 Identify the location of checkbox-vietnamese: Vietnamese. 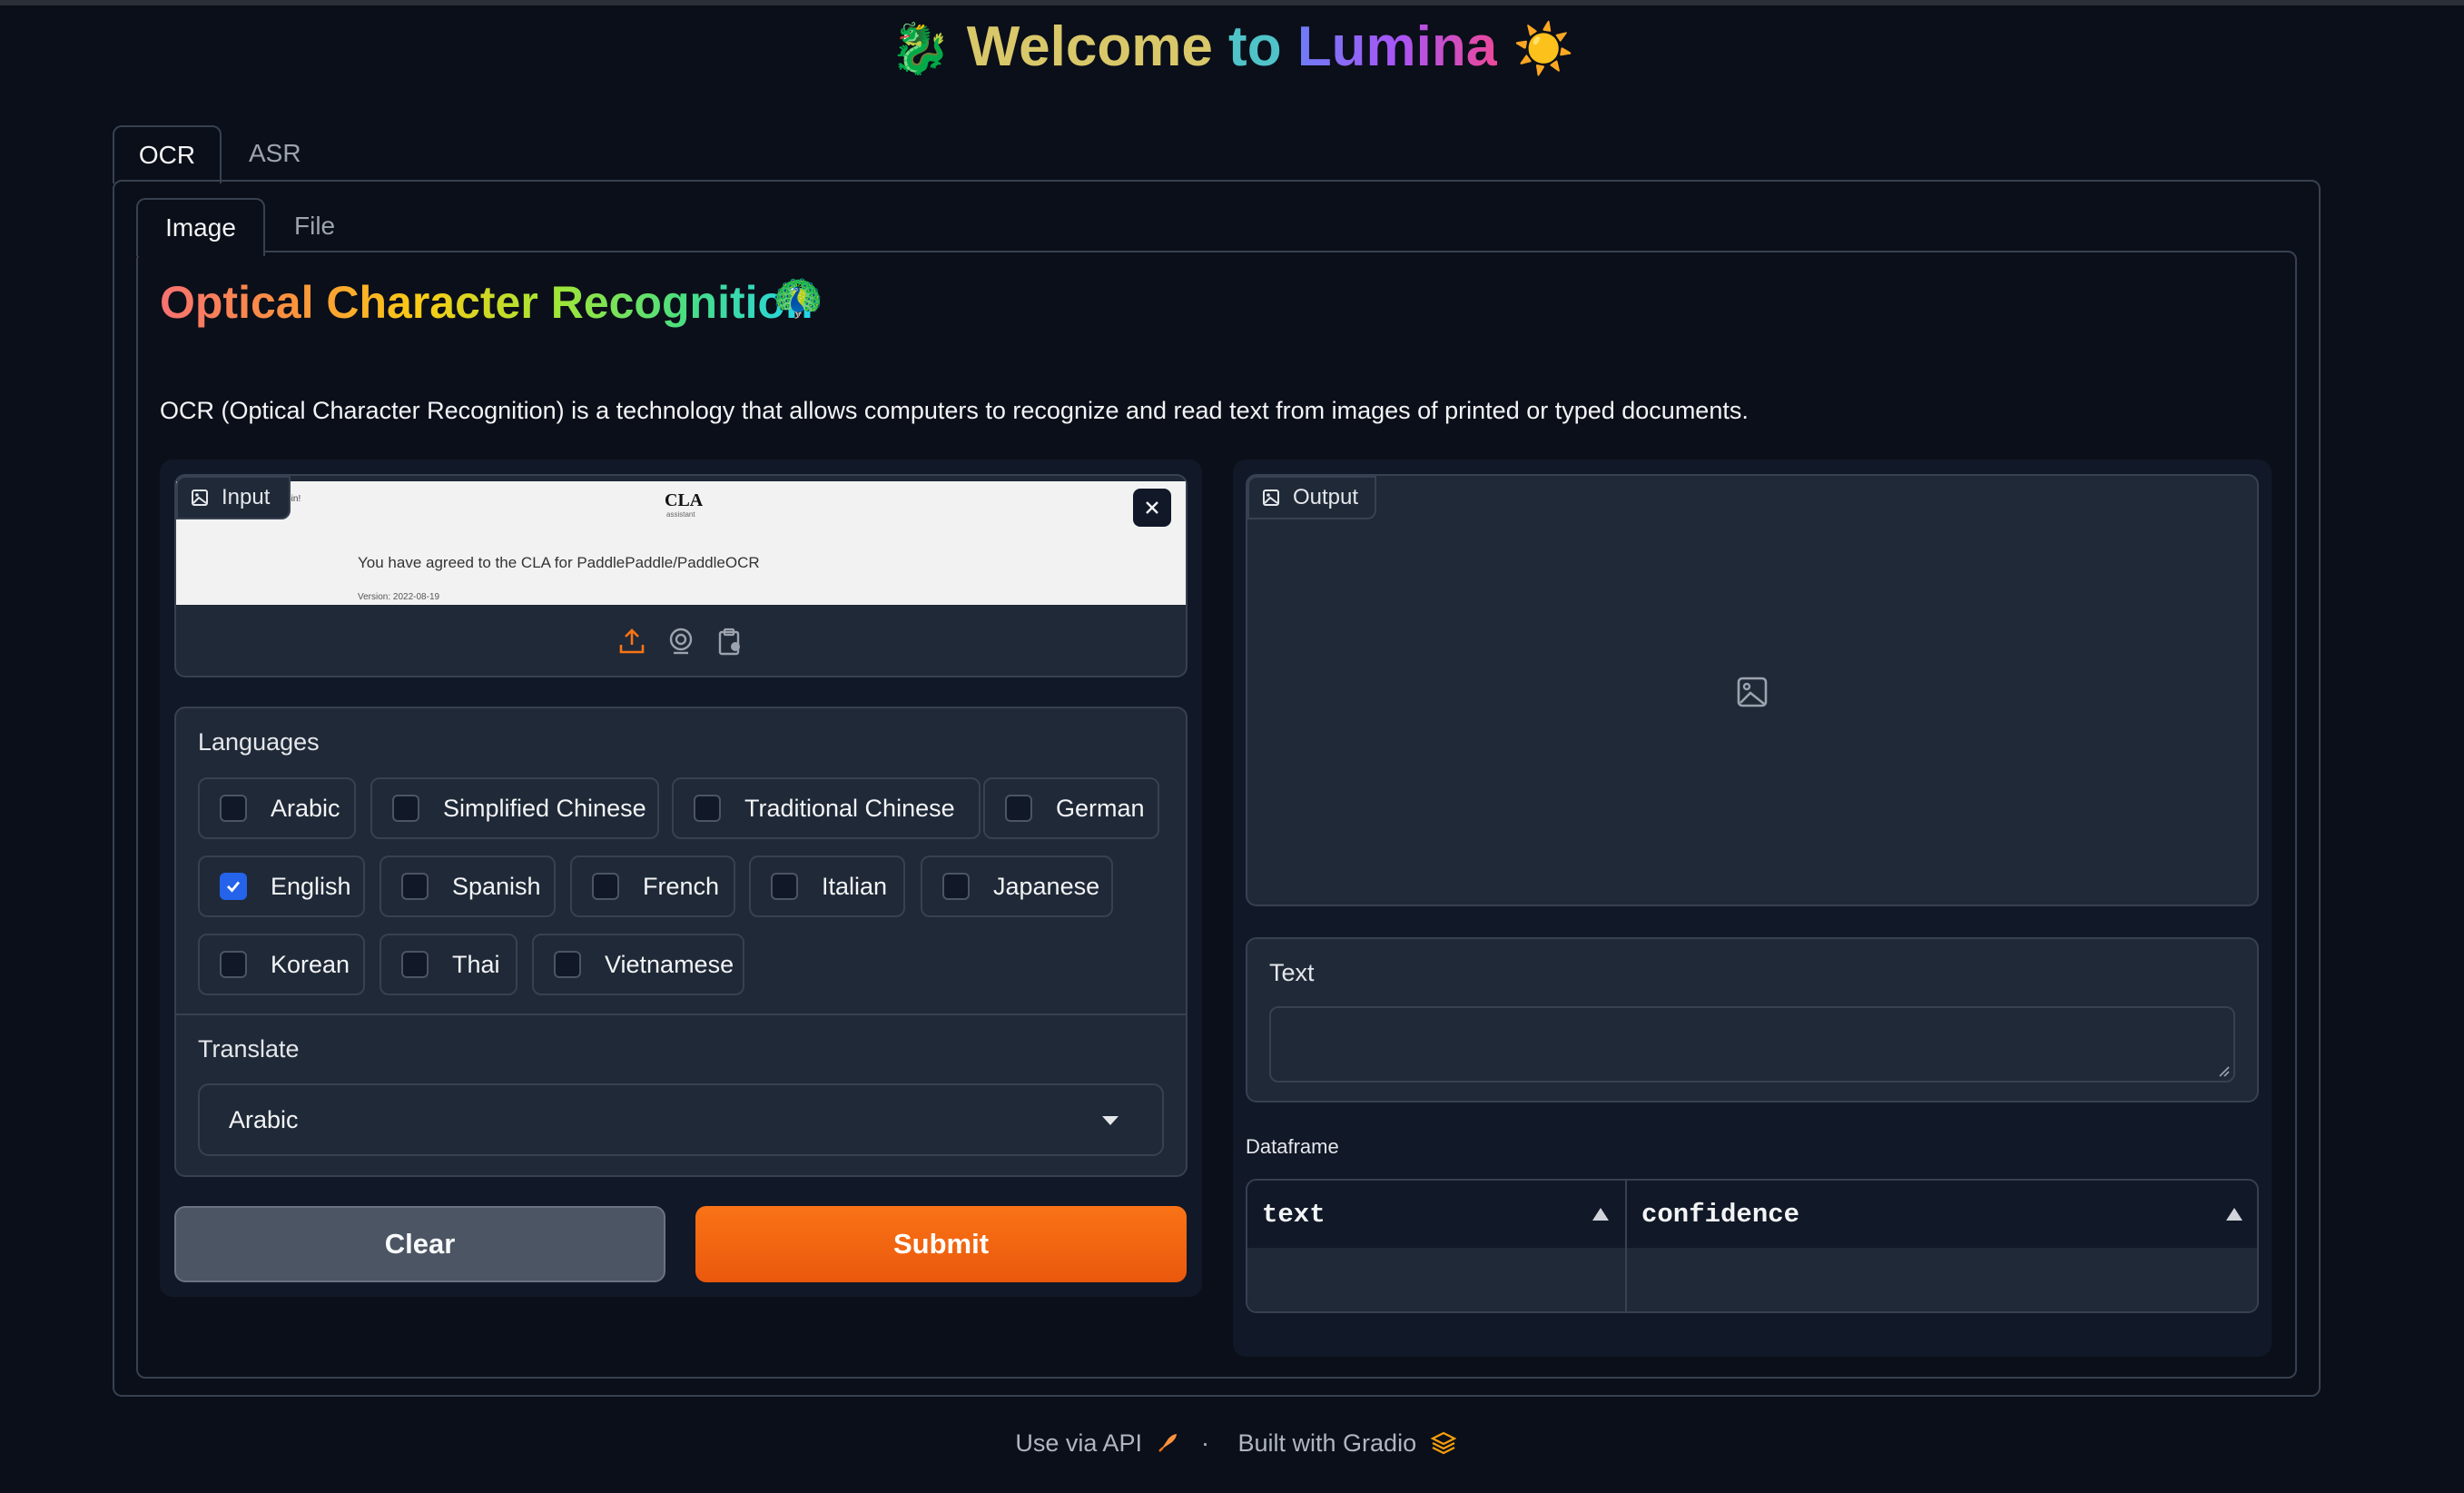
(638, 964).